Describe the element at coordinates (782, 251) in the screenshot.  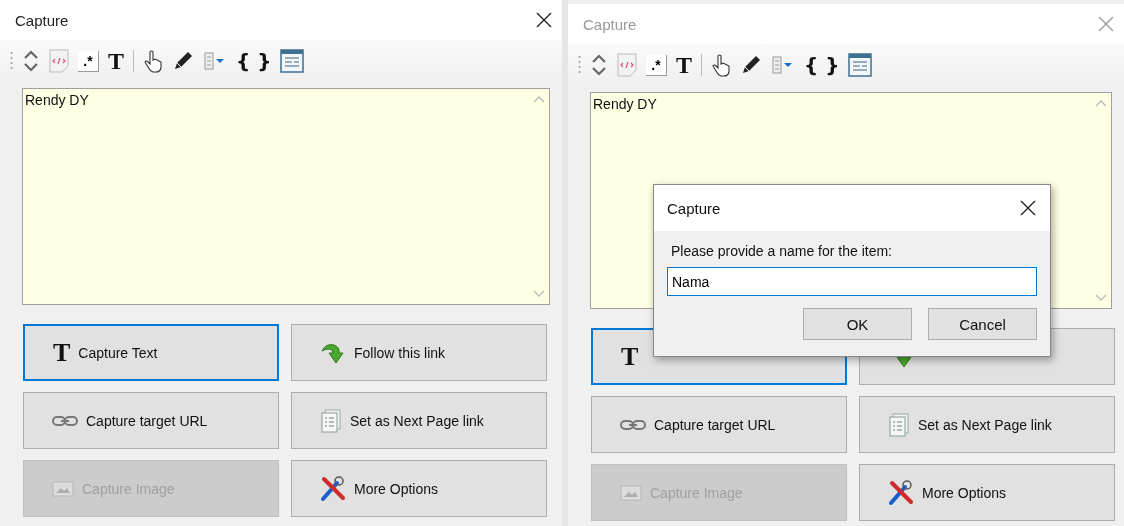
I see `prompt-label: Please provide a name for the item:` at that location.